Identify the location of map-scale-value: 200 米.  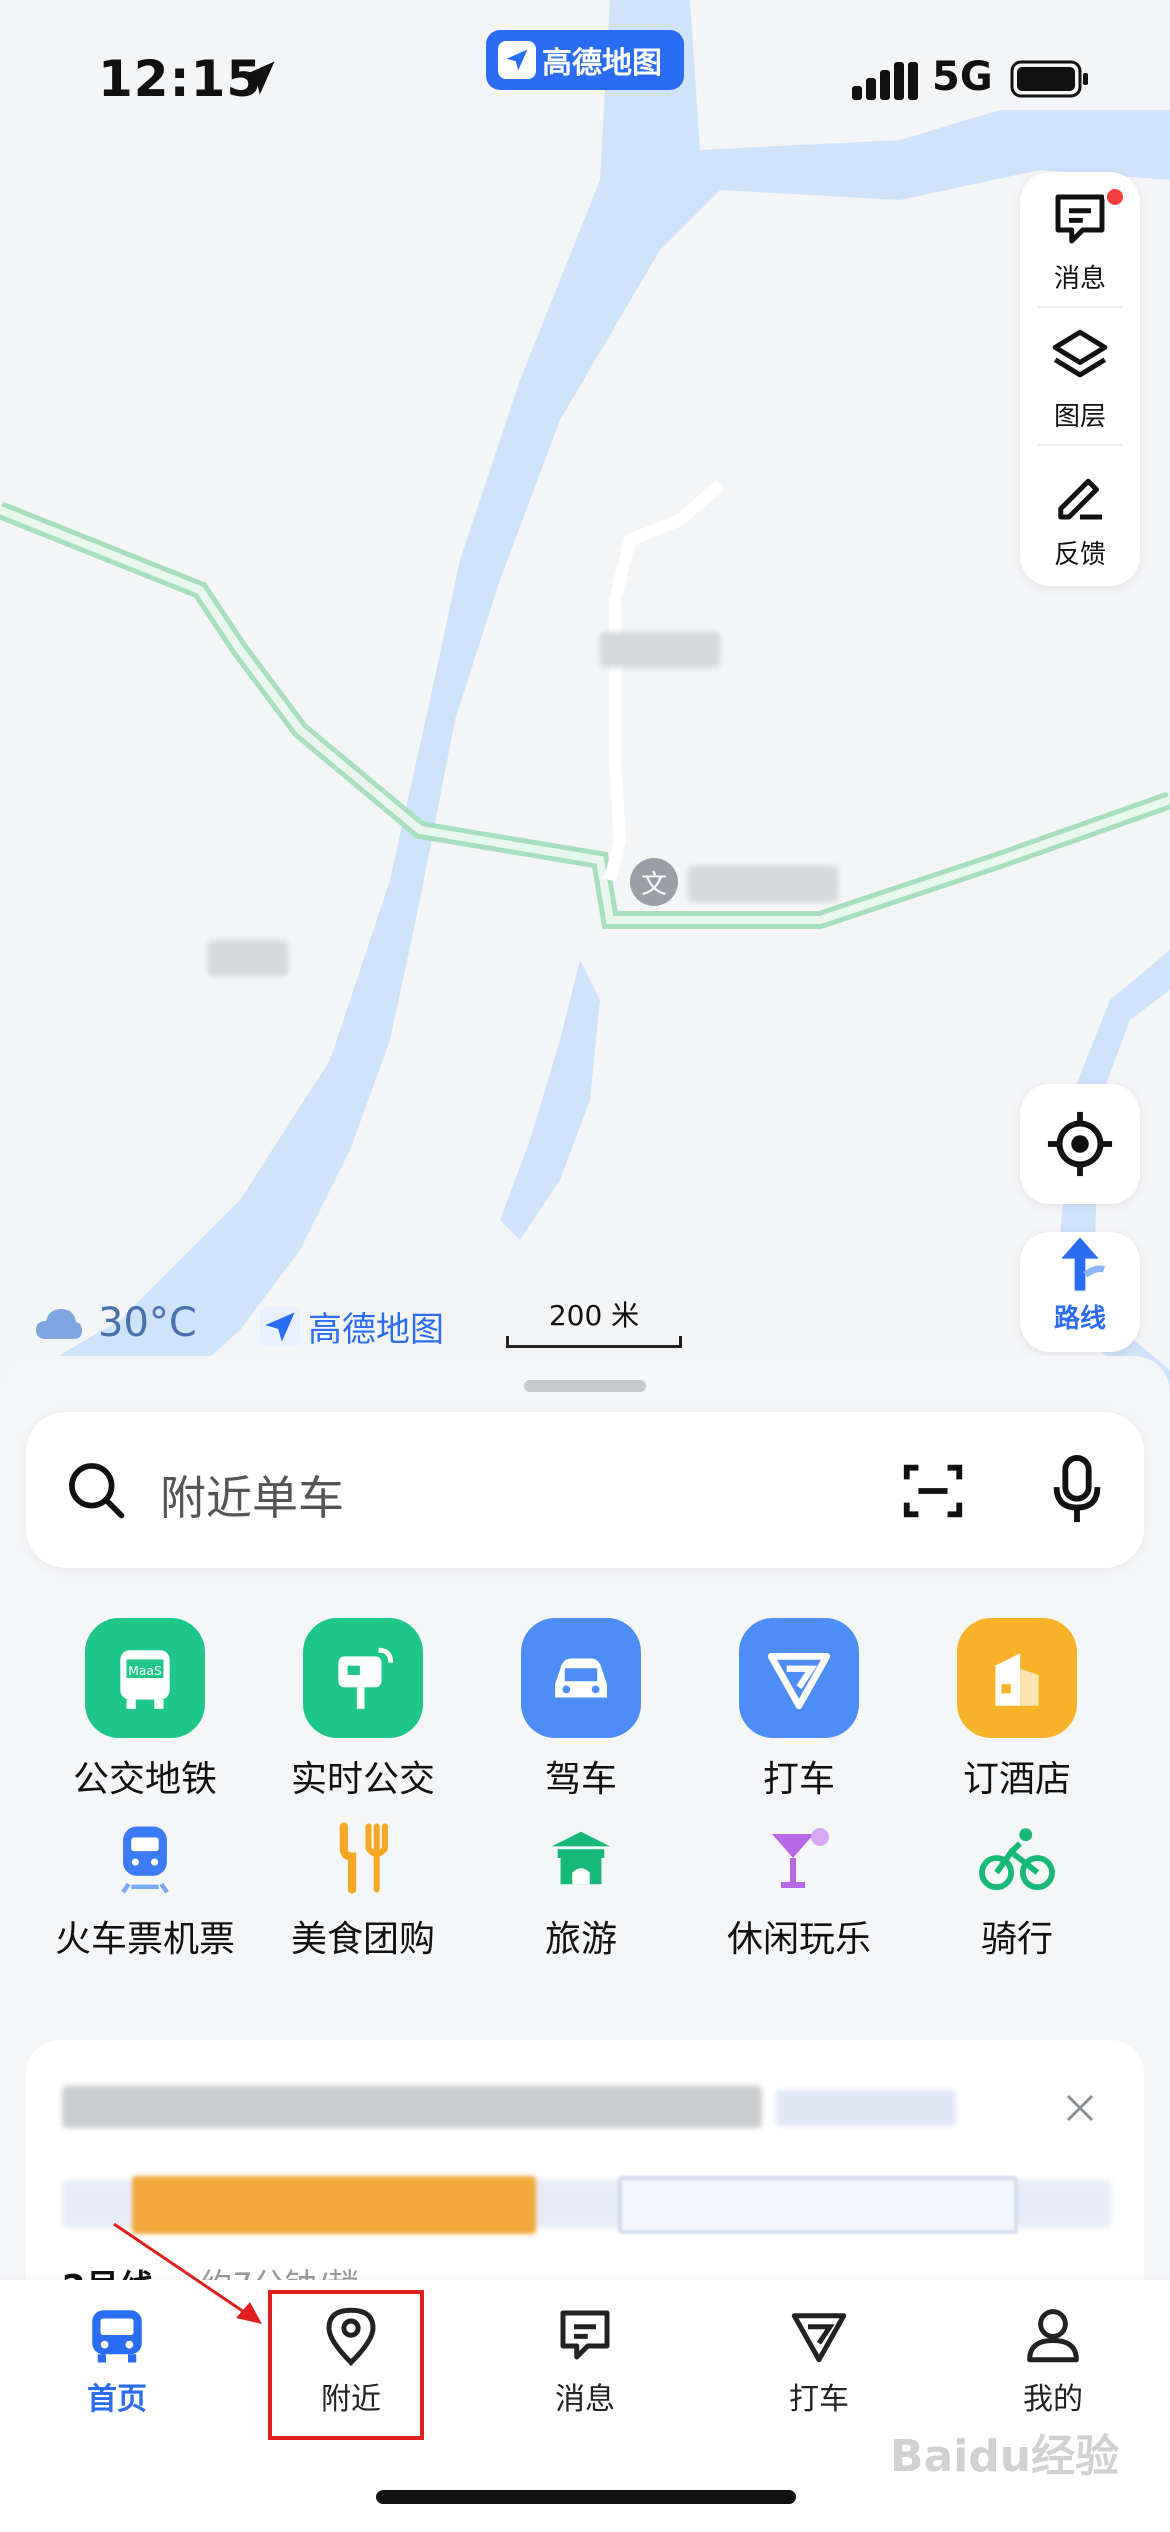
(594, 1315).